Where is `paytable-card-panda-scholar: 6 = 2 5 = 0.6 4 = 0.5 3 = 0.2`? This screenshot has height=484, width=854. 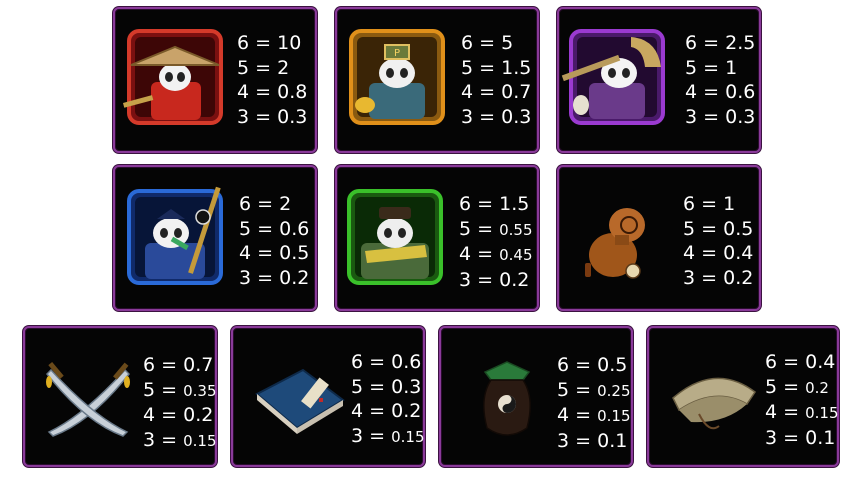 paytable-card-panda-scholar: 6 = 2 5 = 0.6 4 = 0.5 3 = 0.2 is located at coordinates (215, 238).